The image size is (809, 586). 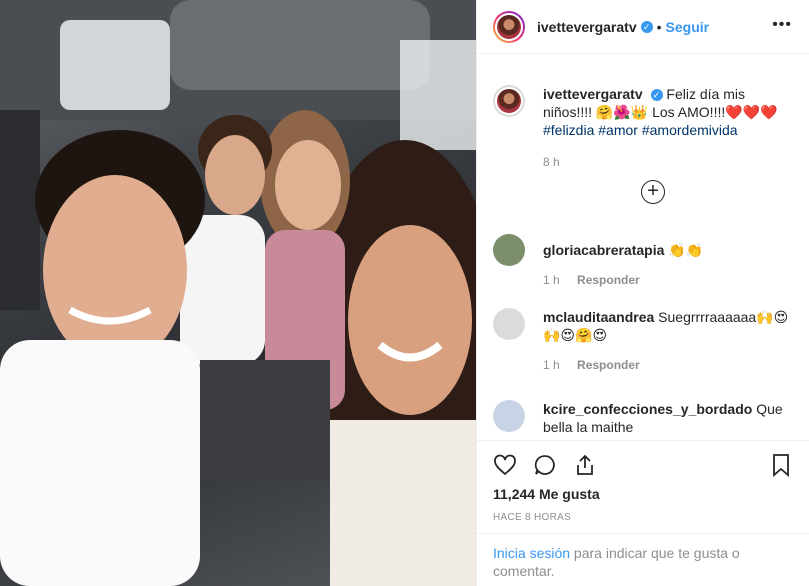 I want to click on post-timestamp: HACE 8 HORAS, so click(x=532, y=517).